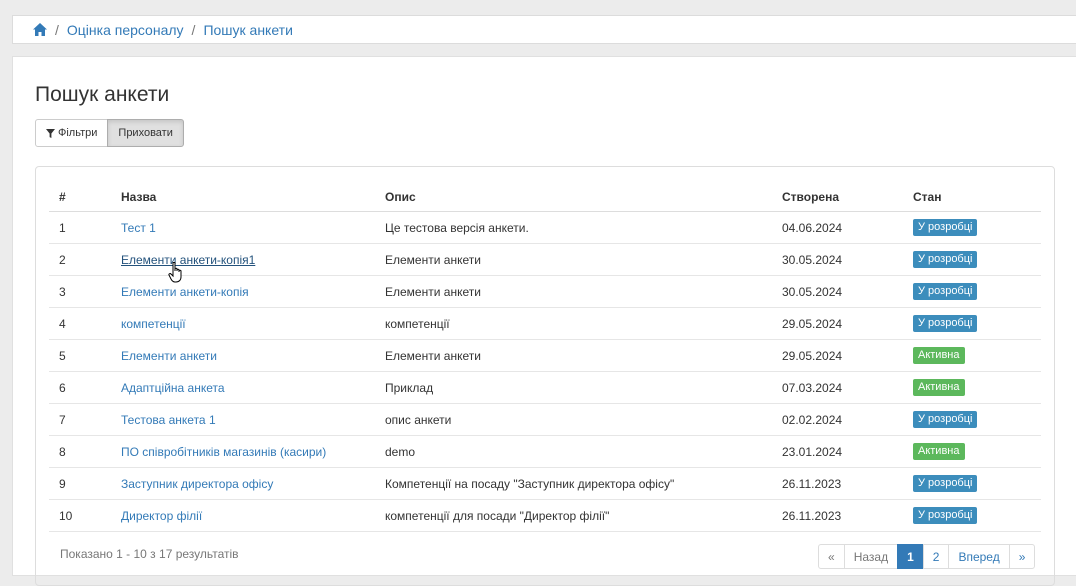 The width and height of the screenshot is (1076, 586). What do you see at coordinates (80, 227) in the screenshot?
I see `row-number: 1` at bounding box center [80, 227].